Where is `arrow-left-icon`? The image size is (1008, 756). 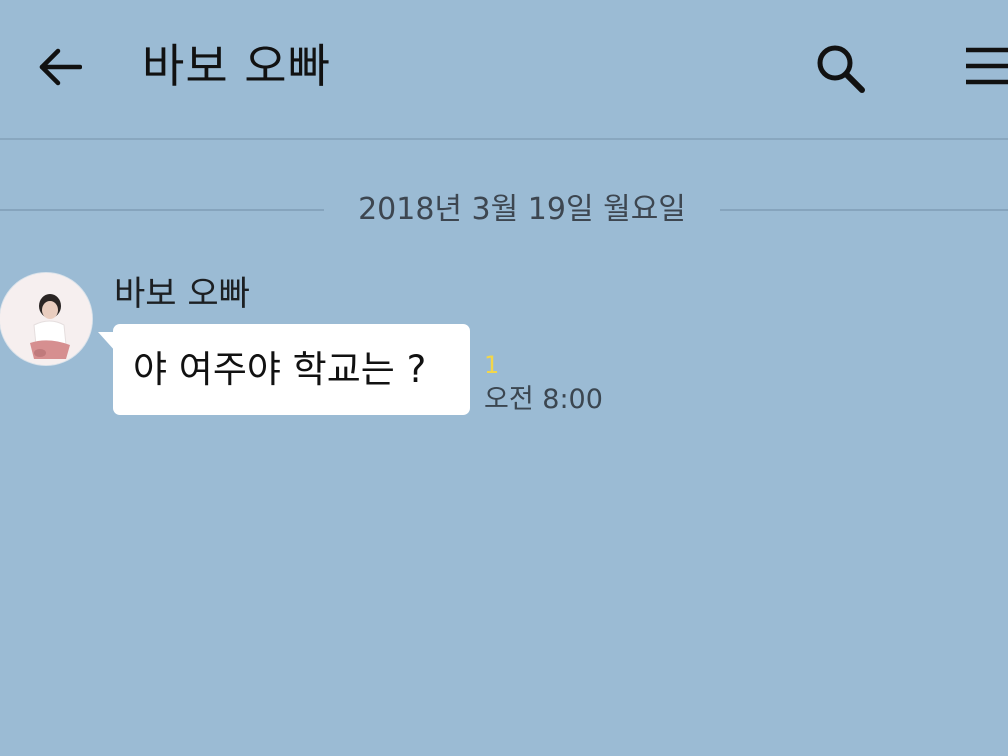
arrow-left-icon is located at coordinates (60, 67).